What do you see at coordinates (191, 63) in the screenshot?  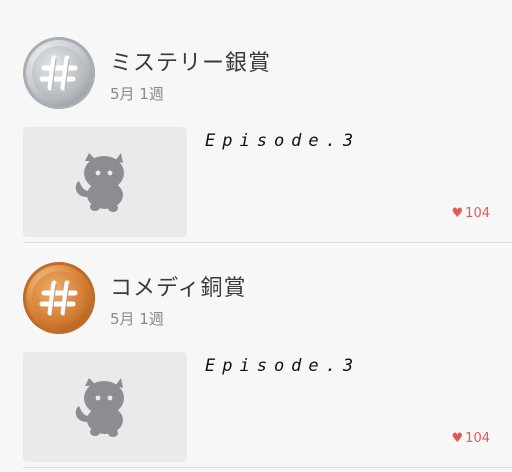 I see `award-title: ミステリー銀賞` at bounding box center [191, 63].